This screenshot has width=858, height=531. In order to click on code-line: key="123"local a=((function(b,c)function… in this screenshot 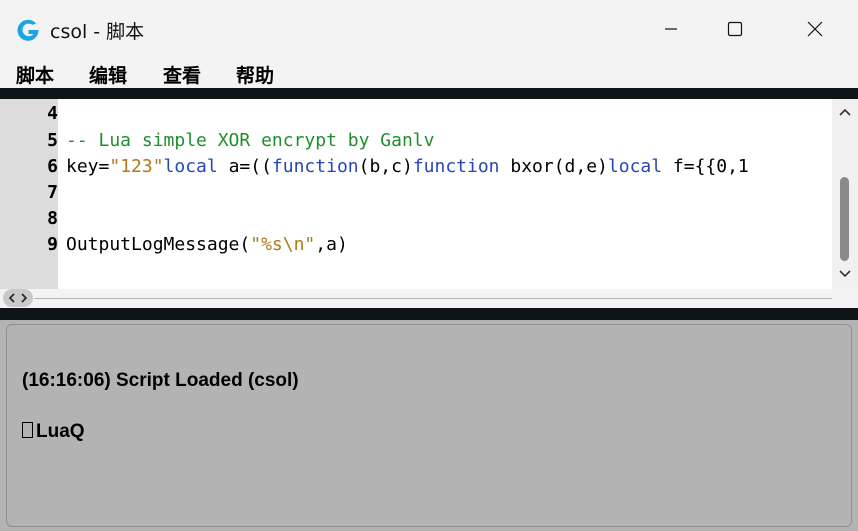, I will do `click(407, 166)`.